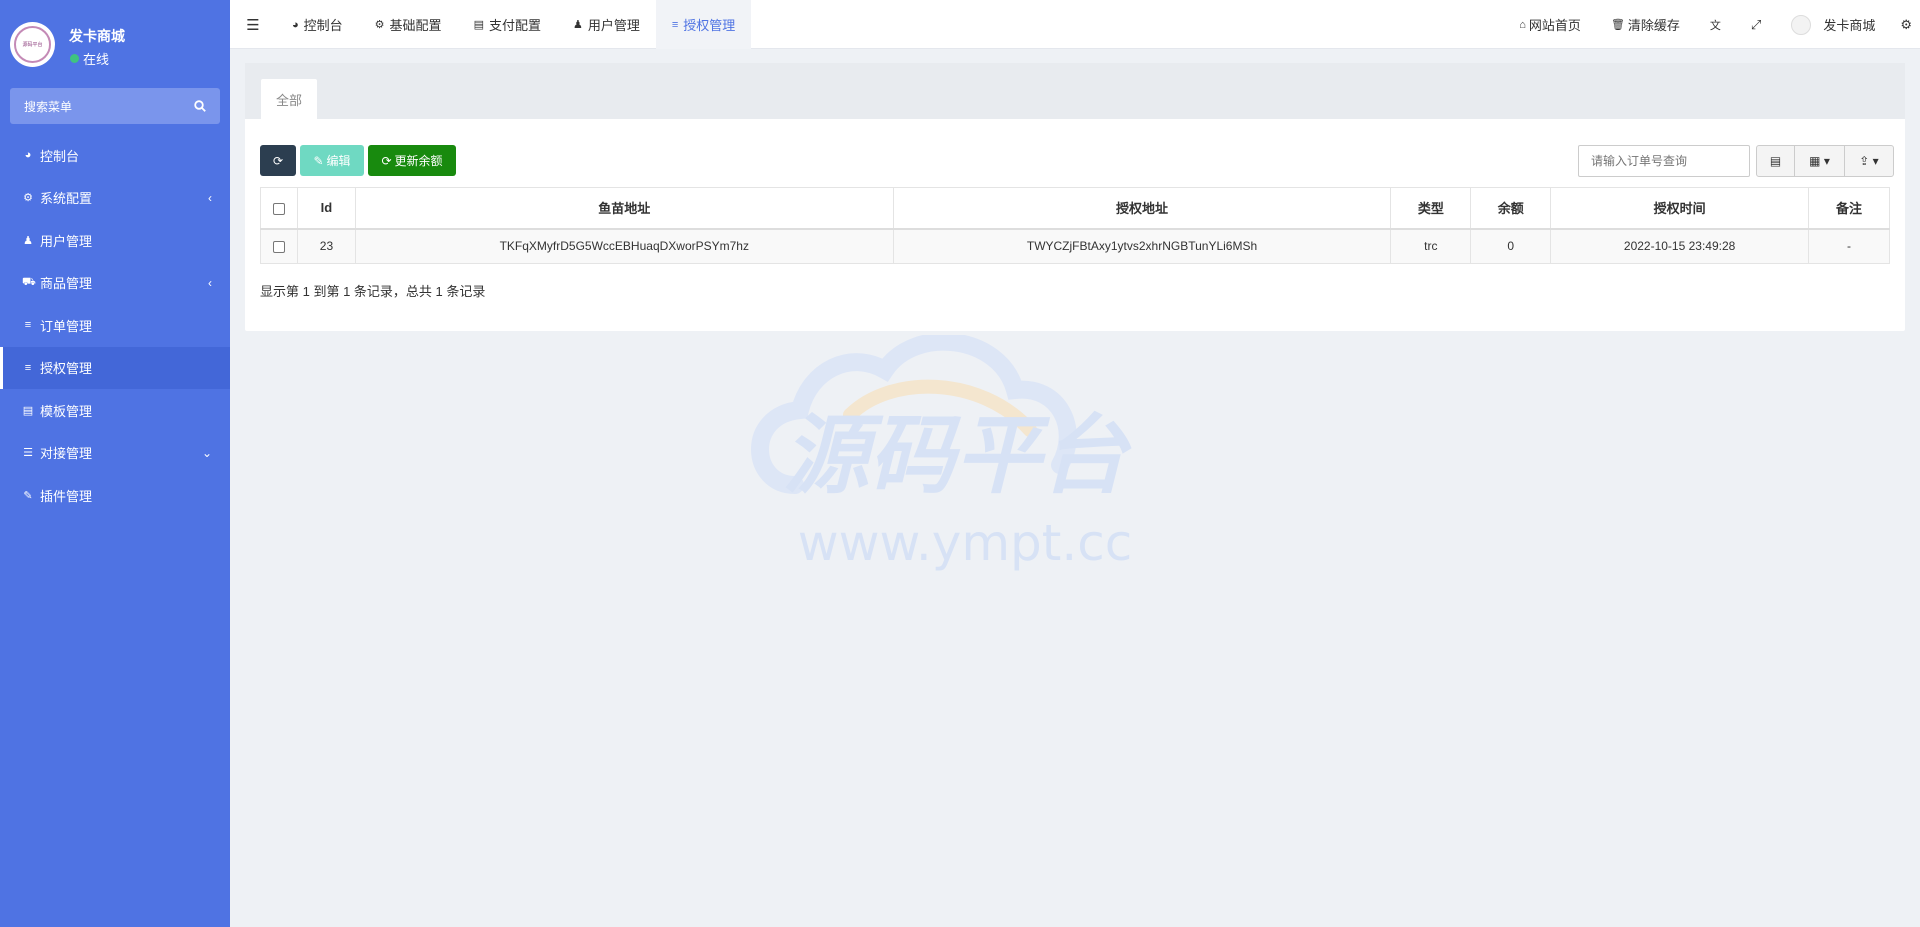  What do you see at coordinates (1142, 246) in the screenshot?
I see `cell-auth-address: TWYCZjFBtAxy1ytvs2xhrNGBTunYLi6MSh` at bounding box center [1142, 246].